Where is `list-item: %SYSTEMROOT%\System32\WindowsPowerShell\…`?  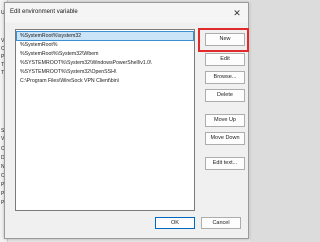 list-item: %SYSTEMROOT%\System32\WindowsPowerShell\… is located at coordinates (105, 63).